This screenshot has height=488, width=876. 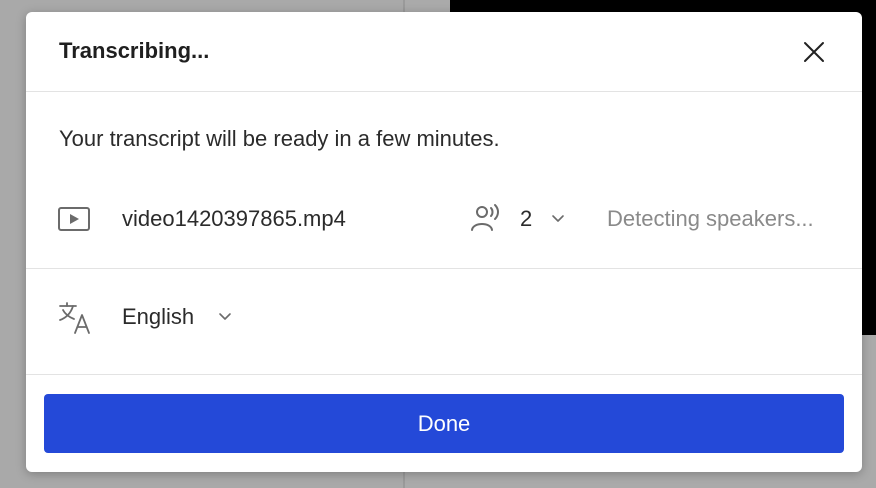 I want to click on footer-divider, so click(x=444, y=374).